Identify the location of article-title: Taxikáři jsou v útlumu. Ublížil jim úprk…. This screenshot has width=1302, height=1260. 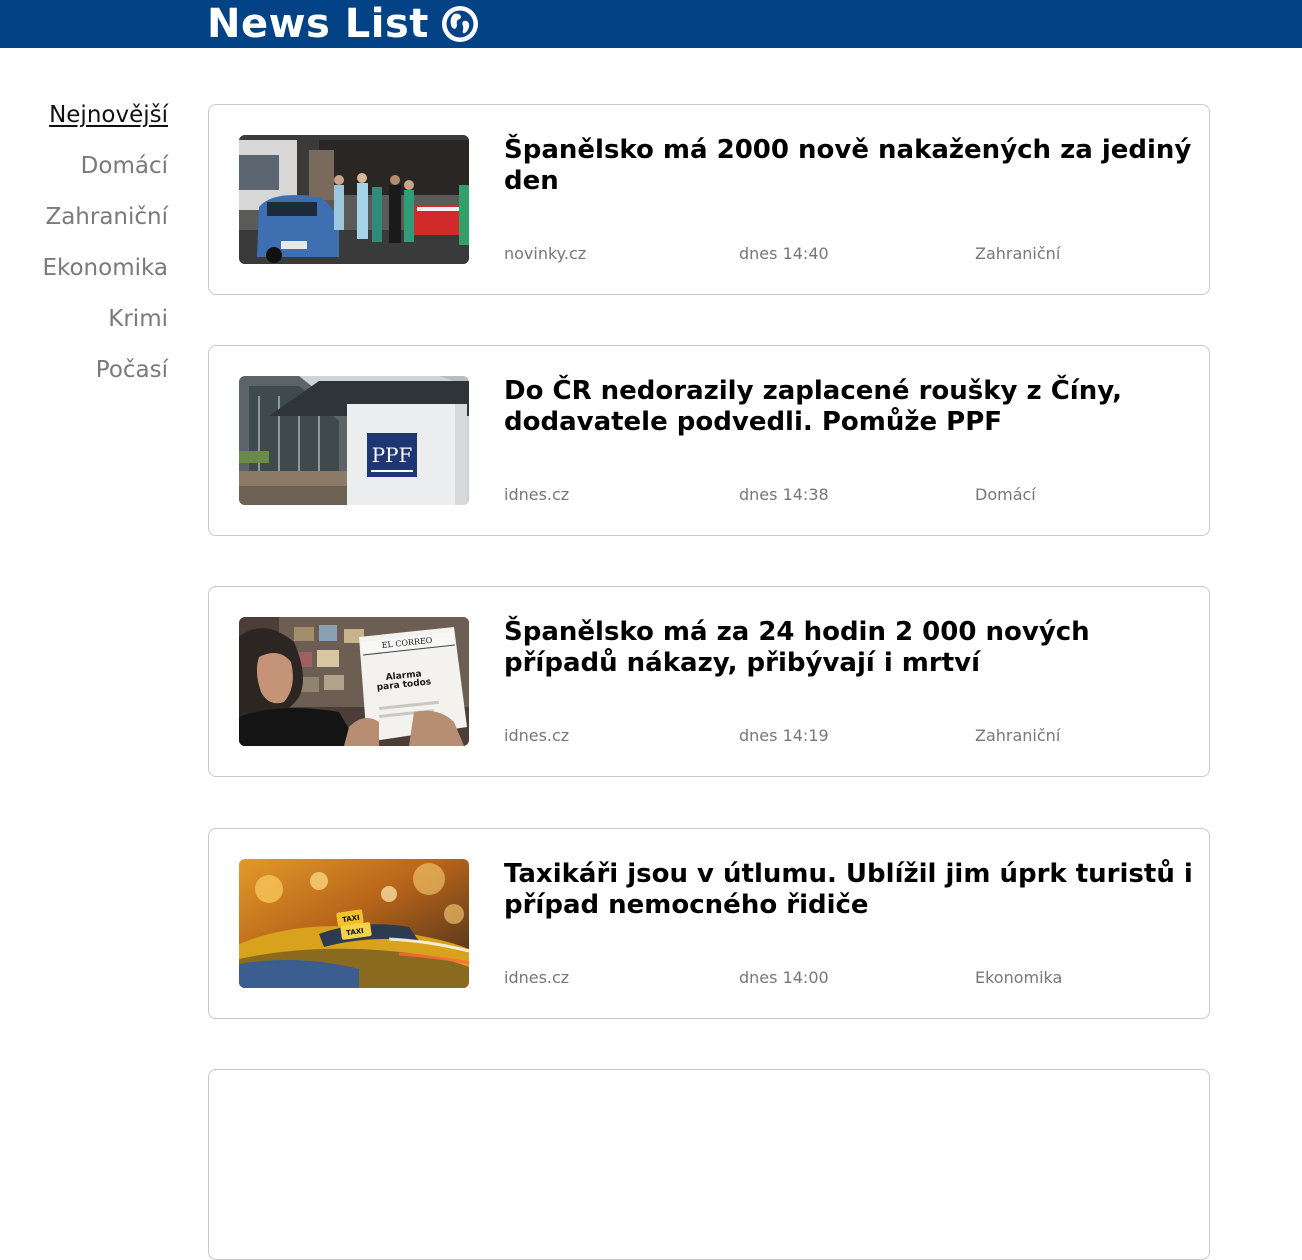
(849, 890).